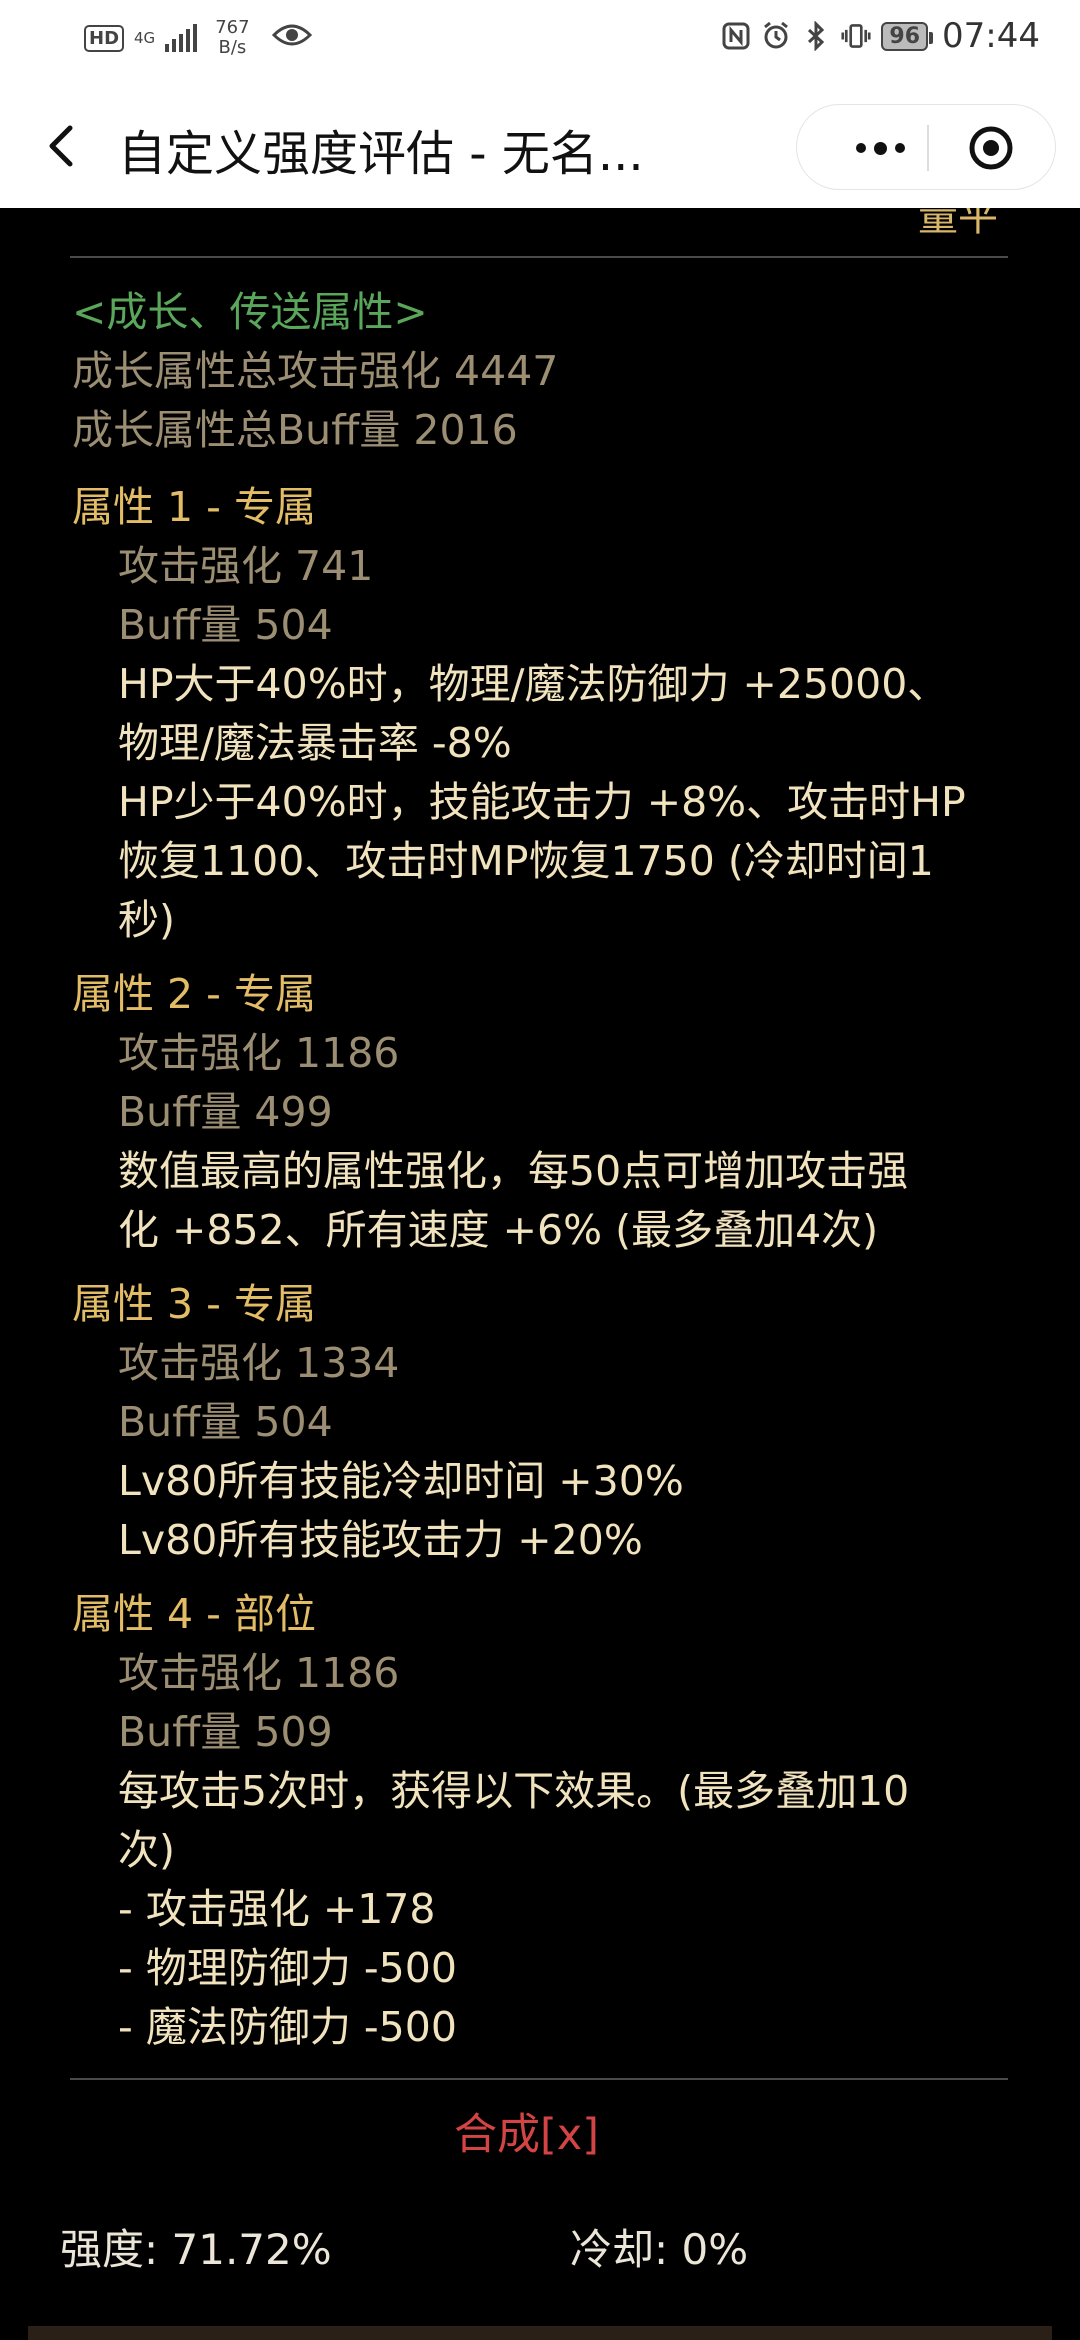 This screenshot has height=2340, width=1080. Describe the element at coordinates (380, 1540) in the screenshot. I see `attr3-desc-line: Lv80所有技能攻击力 +20%` at that location.